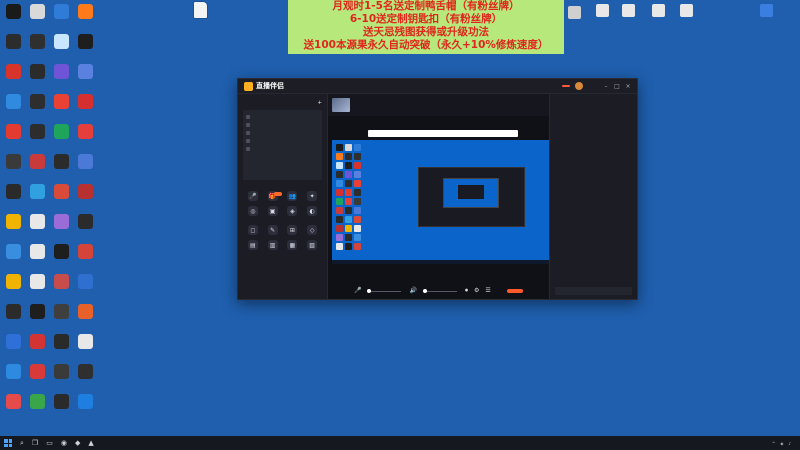  What do you see at coordinates (253, 230) in the screenshot?
I see `tool-button: ◻` at bounding box center [253, 230].